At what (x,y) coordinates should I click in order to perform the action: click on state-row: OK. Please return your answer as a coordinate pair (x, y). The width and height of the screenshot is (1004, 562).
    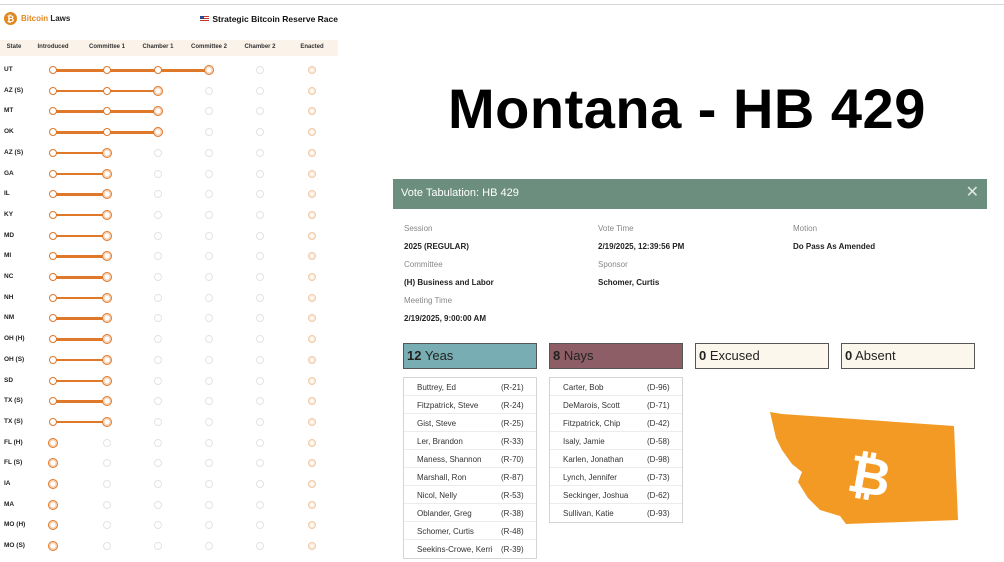
    Looking at the image, I should click on (169, 132).